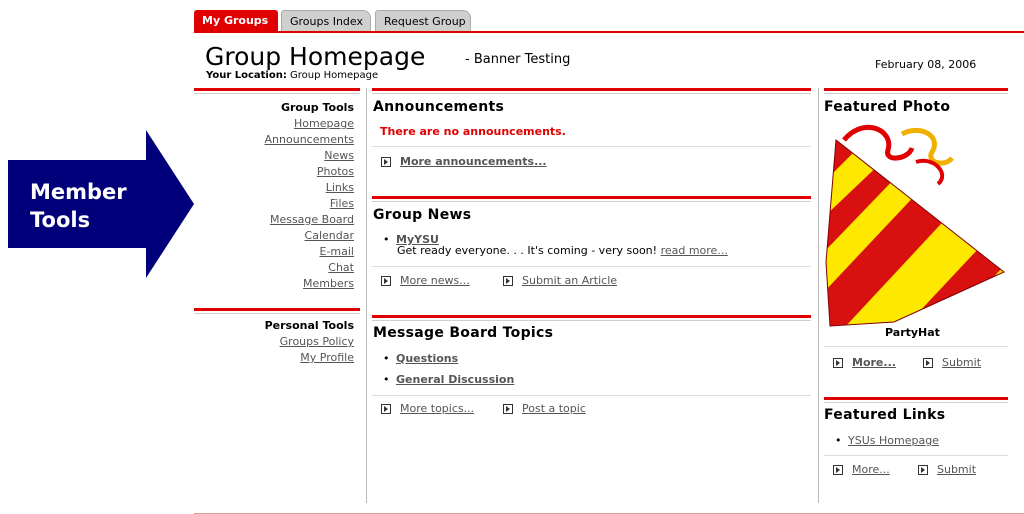 Image resolution: width=1024 pixels, height=514 pixels. I want to click on personal-tools-heading: Personal Tools, so click(309, 325).